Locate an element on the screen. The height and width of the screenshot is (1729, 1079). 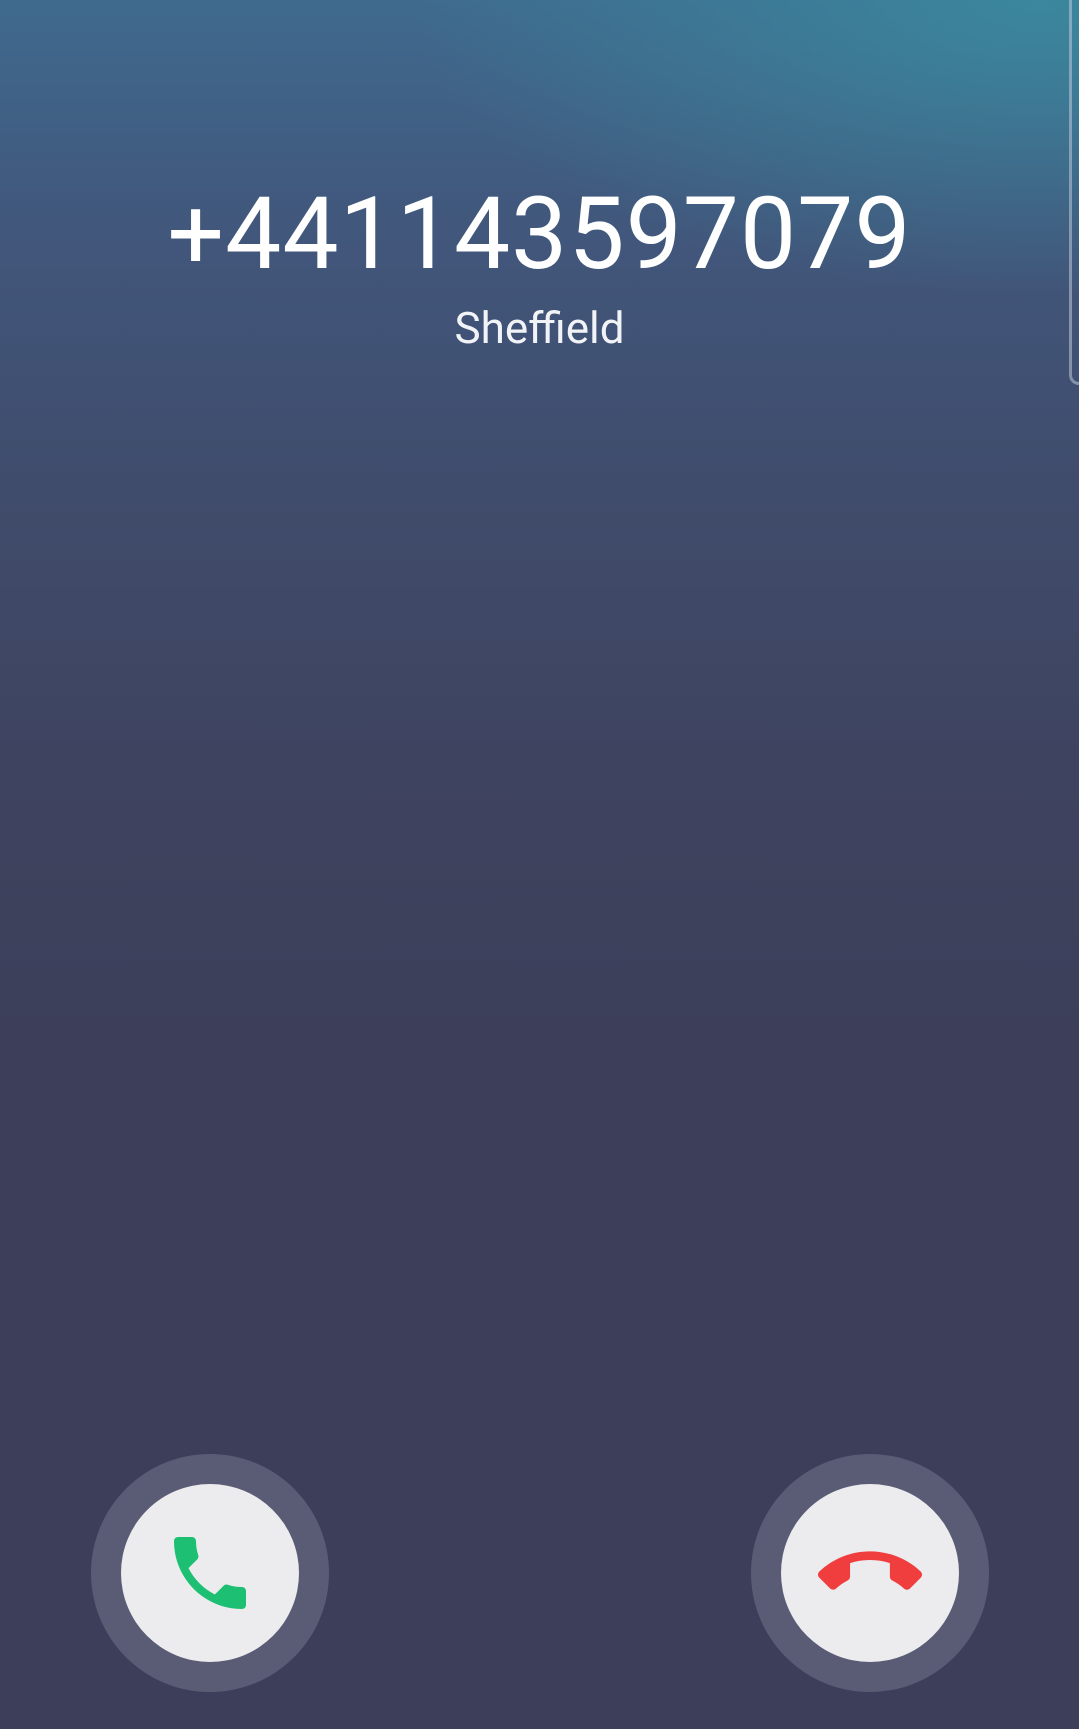
decline-button-face is located at coordinates (870, 1573).